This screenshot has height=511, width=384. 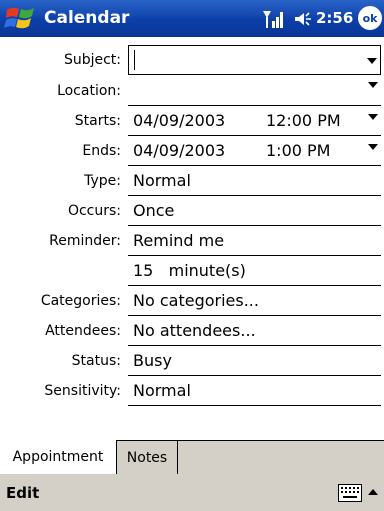 What do you see at coordinates (334, 18) in the screenshot?
I see `clock: 2:56` at bounding box center [334, 18].